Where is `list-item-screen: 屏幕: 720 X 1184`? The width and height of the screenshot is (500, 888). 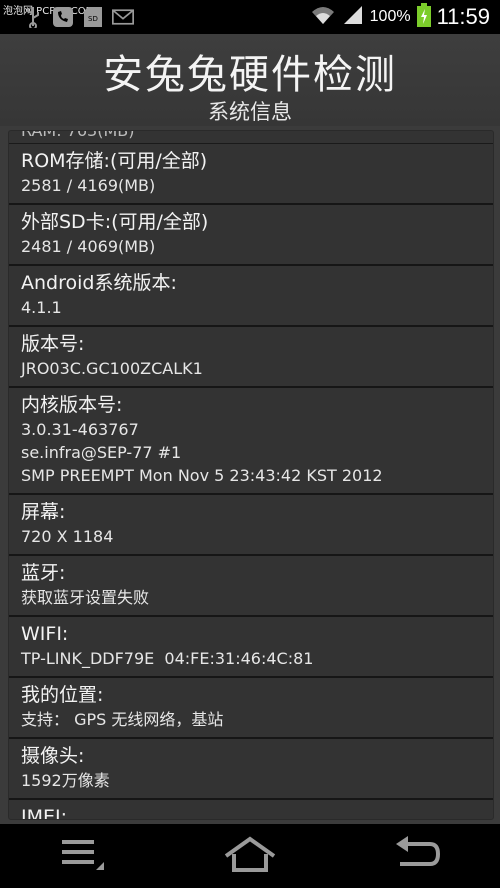 list-item-screen: 屏幕: 720 X 1184 is located at coordinates (251, 525).